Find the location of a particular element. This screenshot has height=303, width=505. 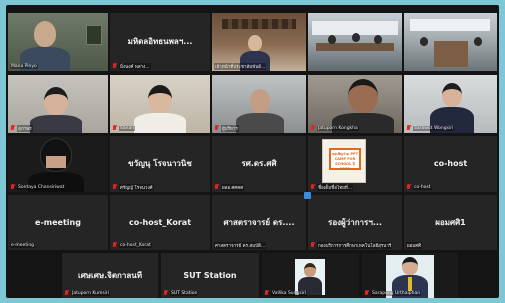

video-tile-11: ขวัญนุ โรจนาวนิช ศรัญญ์ โรจนวงศ์ is located at coordinates (160, 164).